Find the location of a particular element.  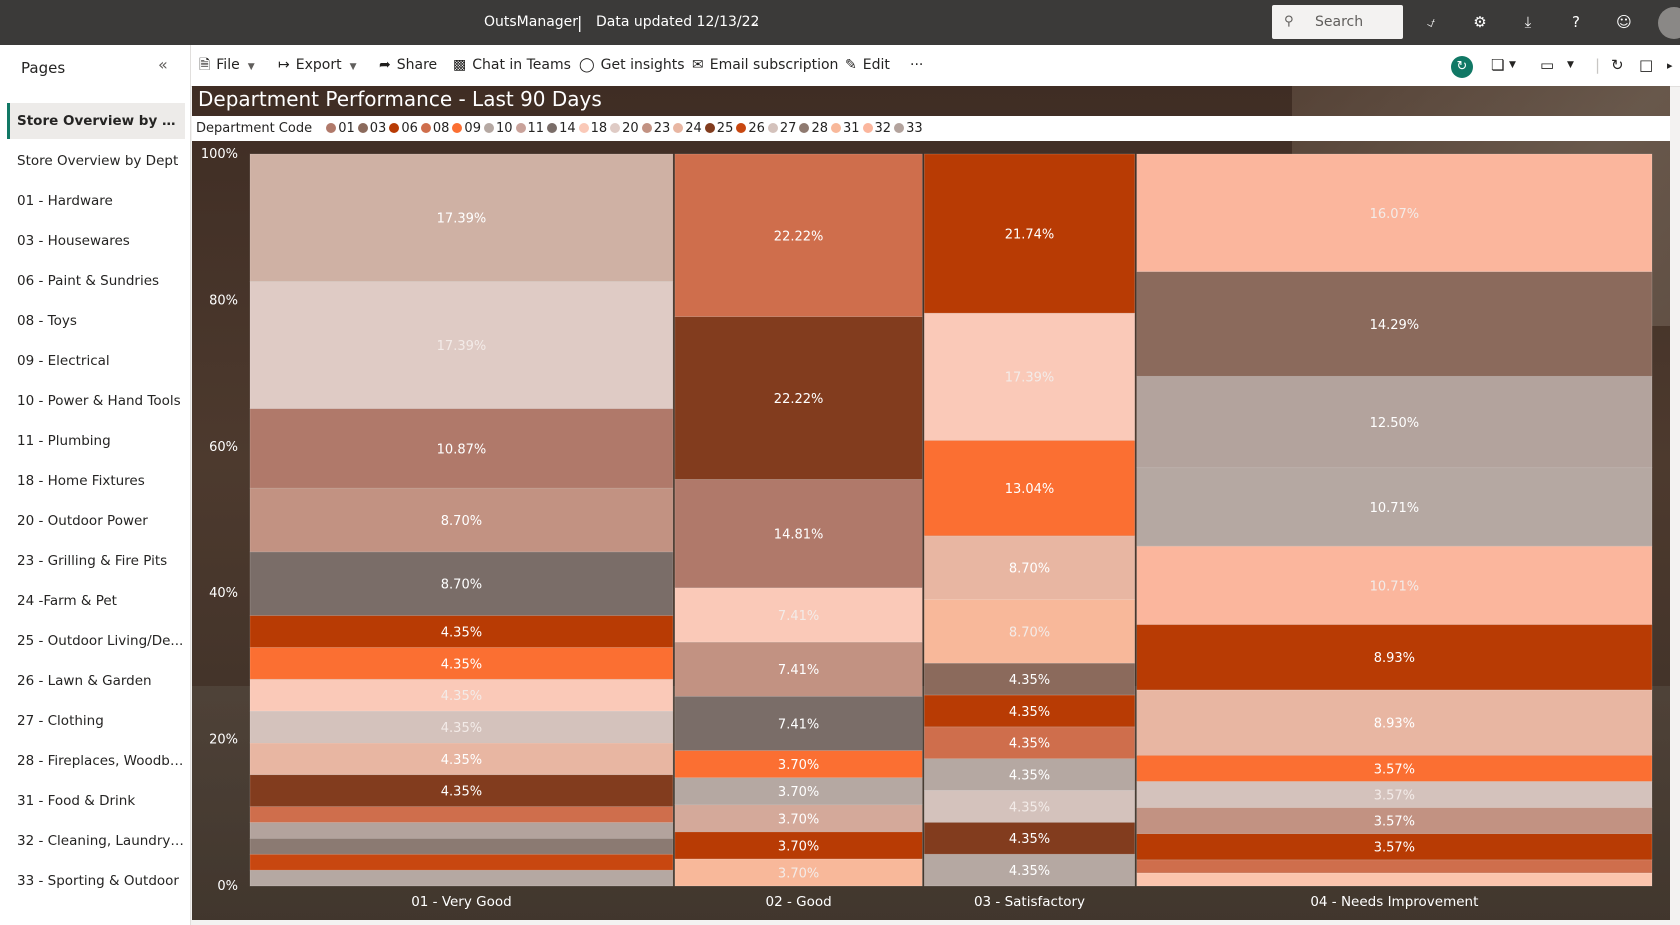

sidebar-page-item: 23 - Grilling & Fire Pits is located at coordinates (96, 561).